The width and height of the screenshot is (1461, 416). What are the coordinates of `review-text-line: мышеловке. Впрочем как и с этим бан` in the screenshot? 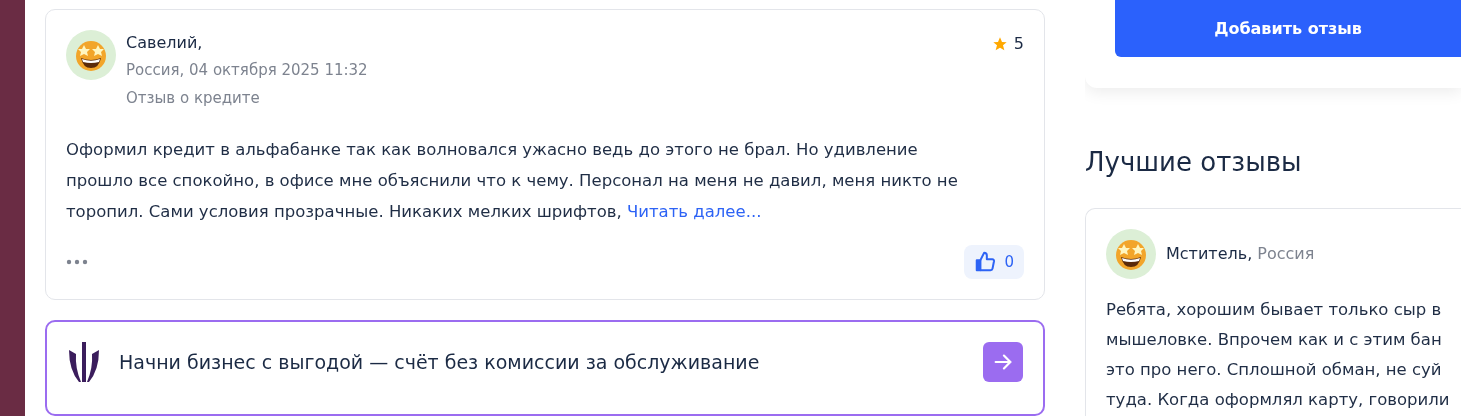 It's located at (1274, 340).